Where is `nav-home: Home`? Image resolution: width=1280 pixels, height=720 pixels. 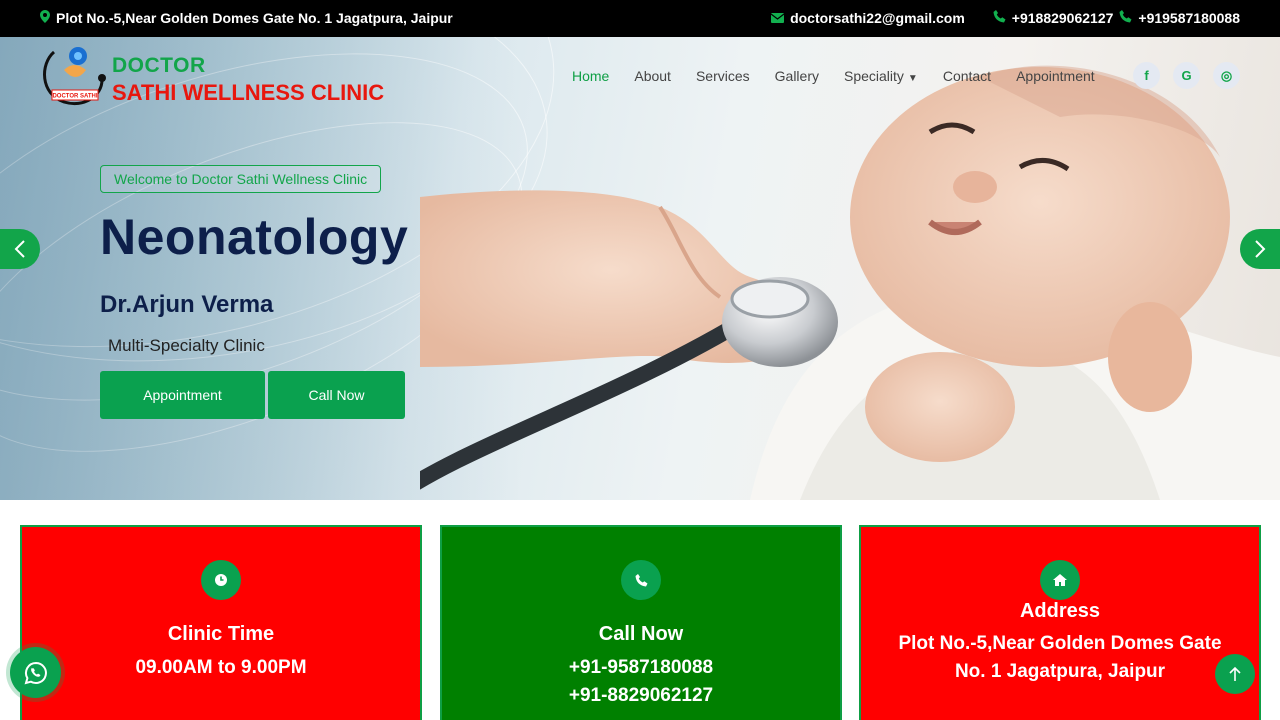
nav-home: Home is located at coordinates (590, 76).